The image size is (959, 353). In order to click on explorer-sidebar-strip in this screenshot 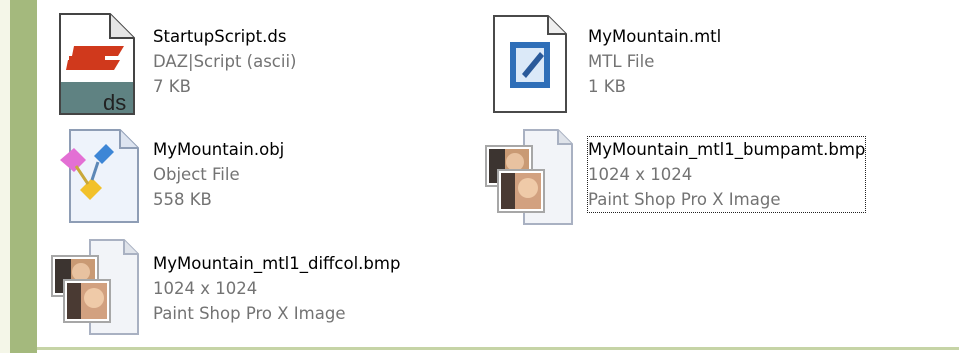, I will do `click(23, 176)`.